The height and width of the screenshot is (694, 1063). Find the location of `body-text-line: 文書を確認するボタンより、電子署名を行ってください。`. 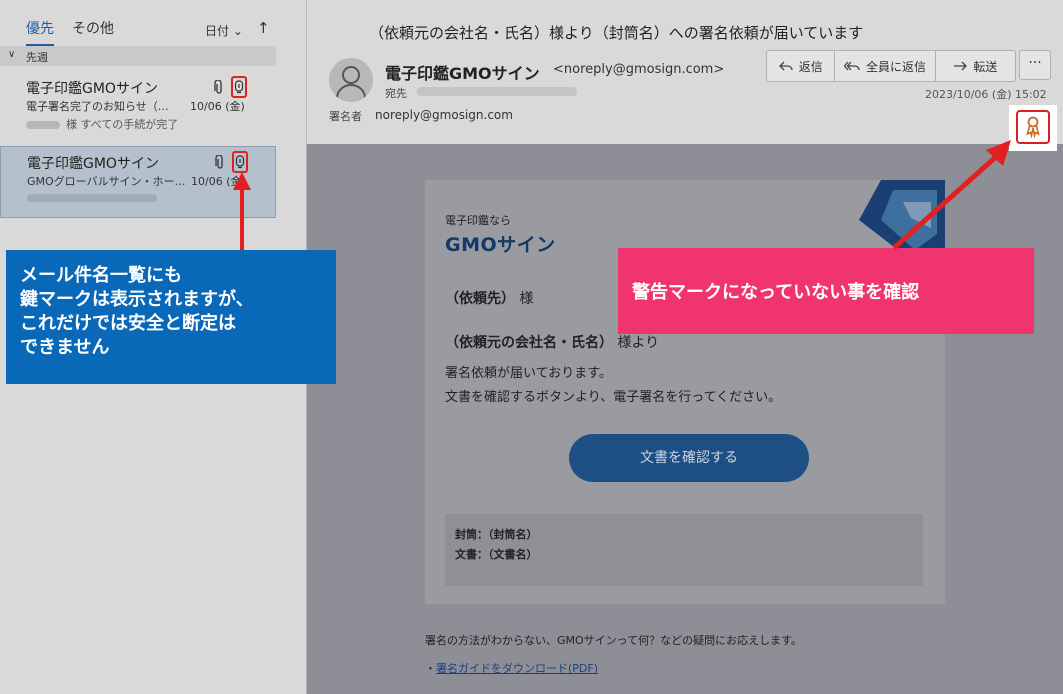

body-text-line: 文書を確認するボタンより、電子署名を行ってください。 is located at coordinates (613, 397).